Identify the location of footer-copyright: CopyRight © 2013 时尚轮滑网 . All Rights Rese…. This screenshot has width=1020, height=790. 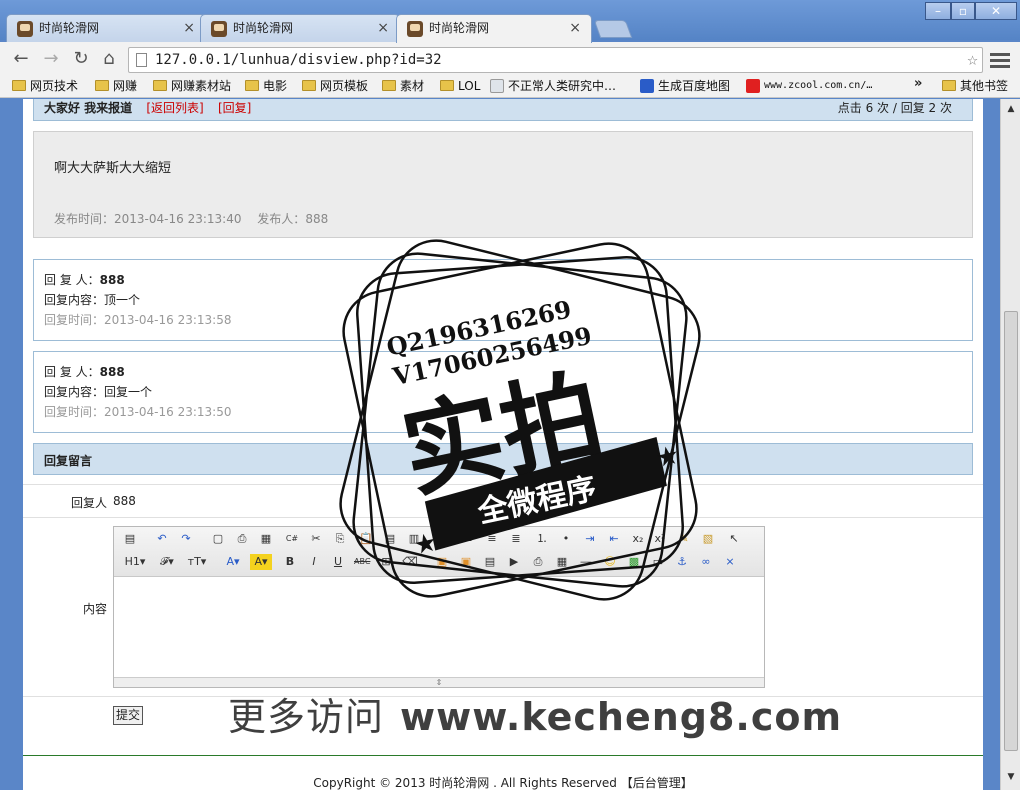
(503, 783).